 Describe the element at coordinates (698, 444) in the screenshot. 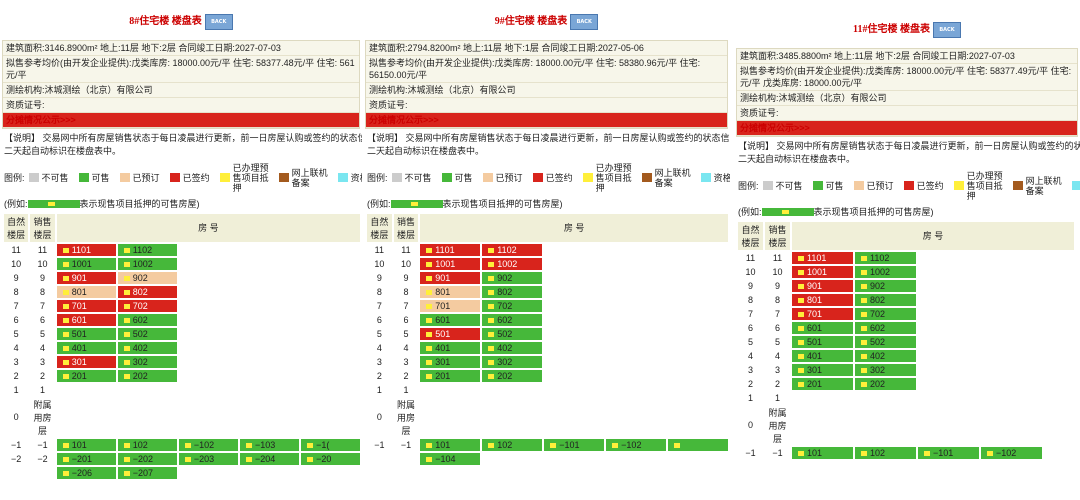

I see `room-cell` at that location.